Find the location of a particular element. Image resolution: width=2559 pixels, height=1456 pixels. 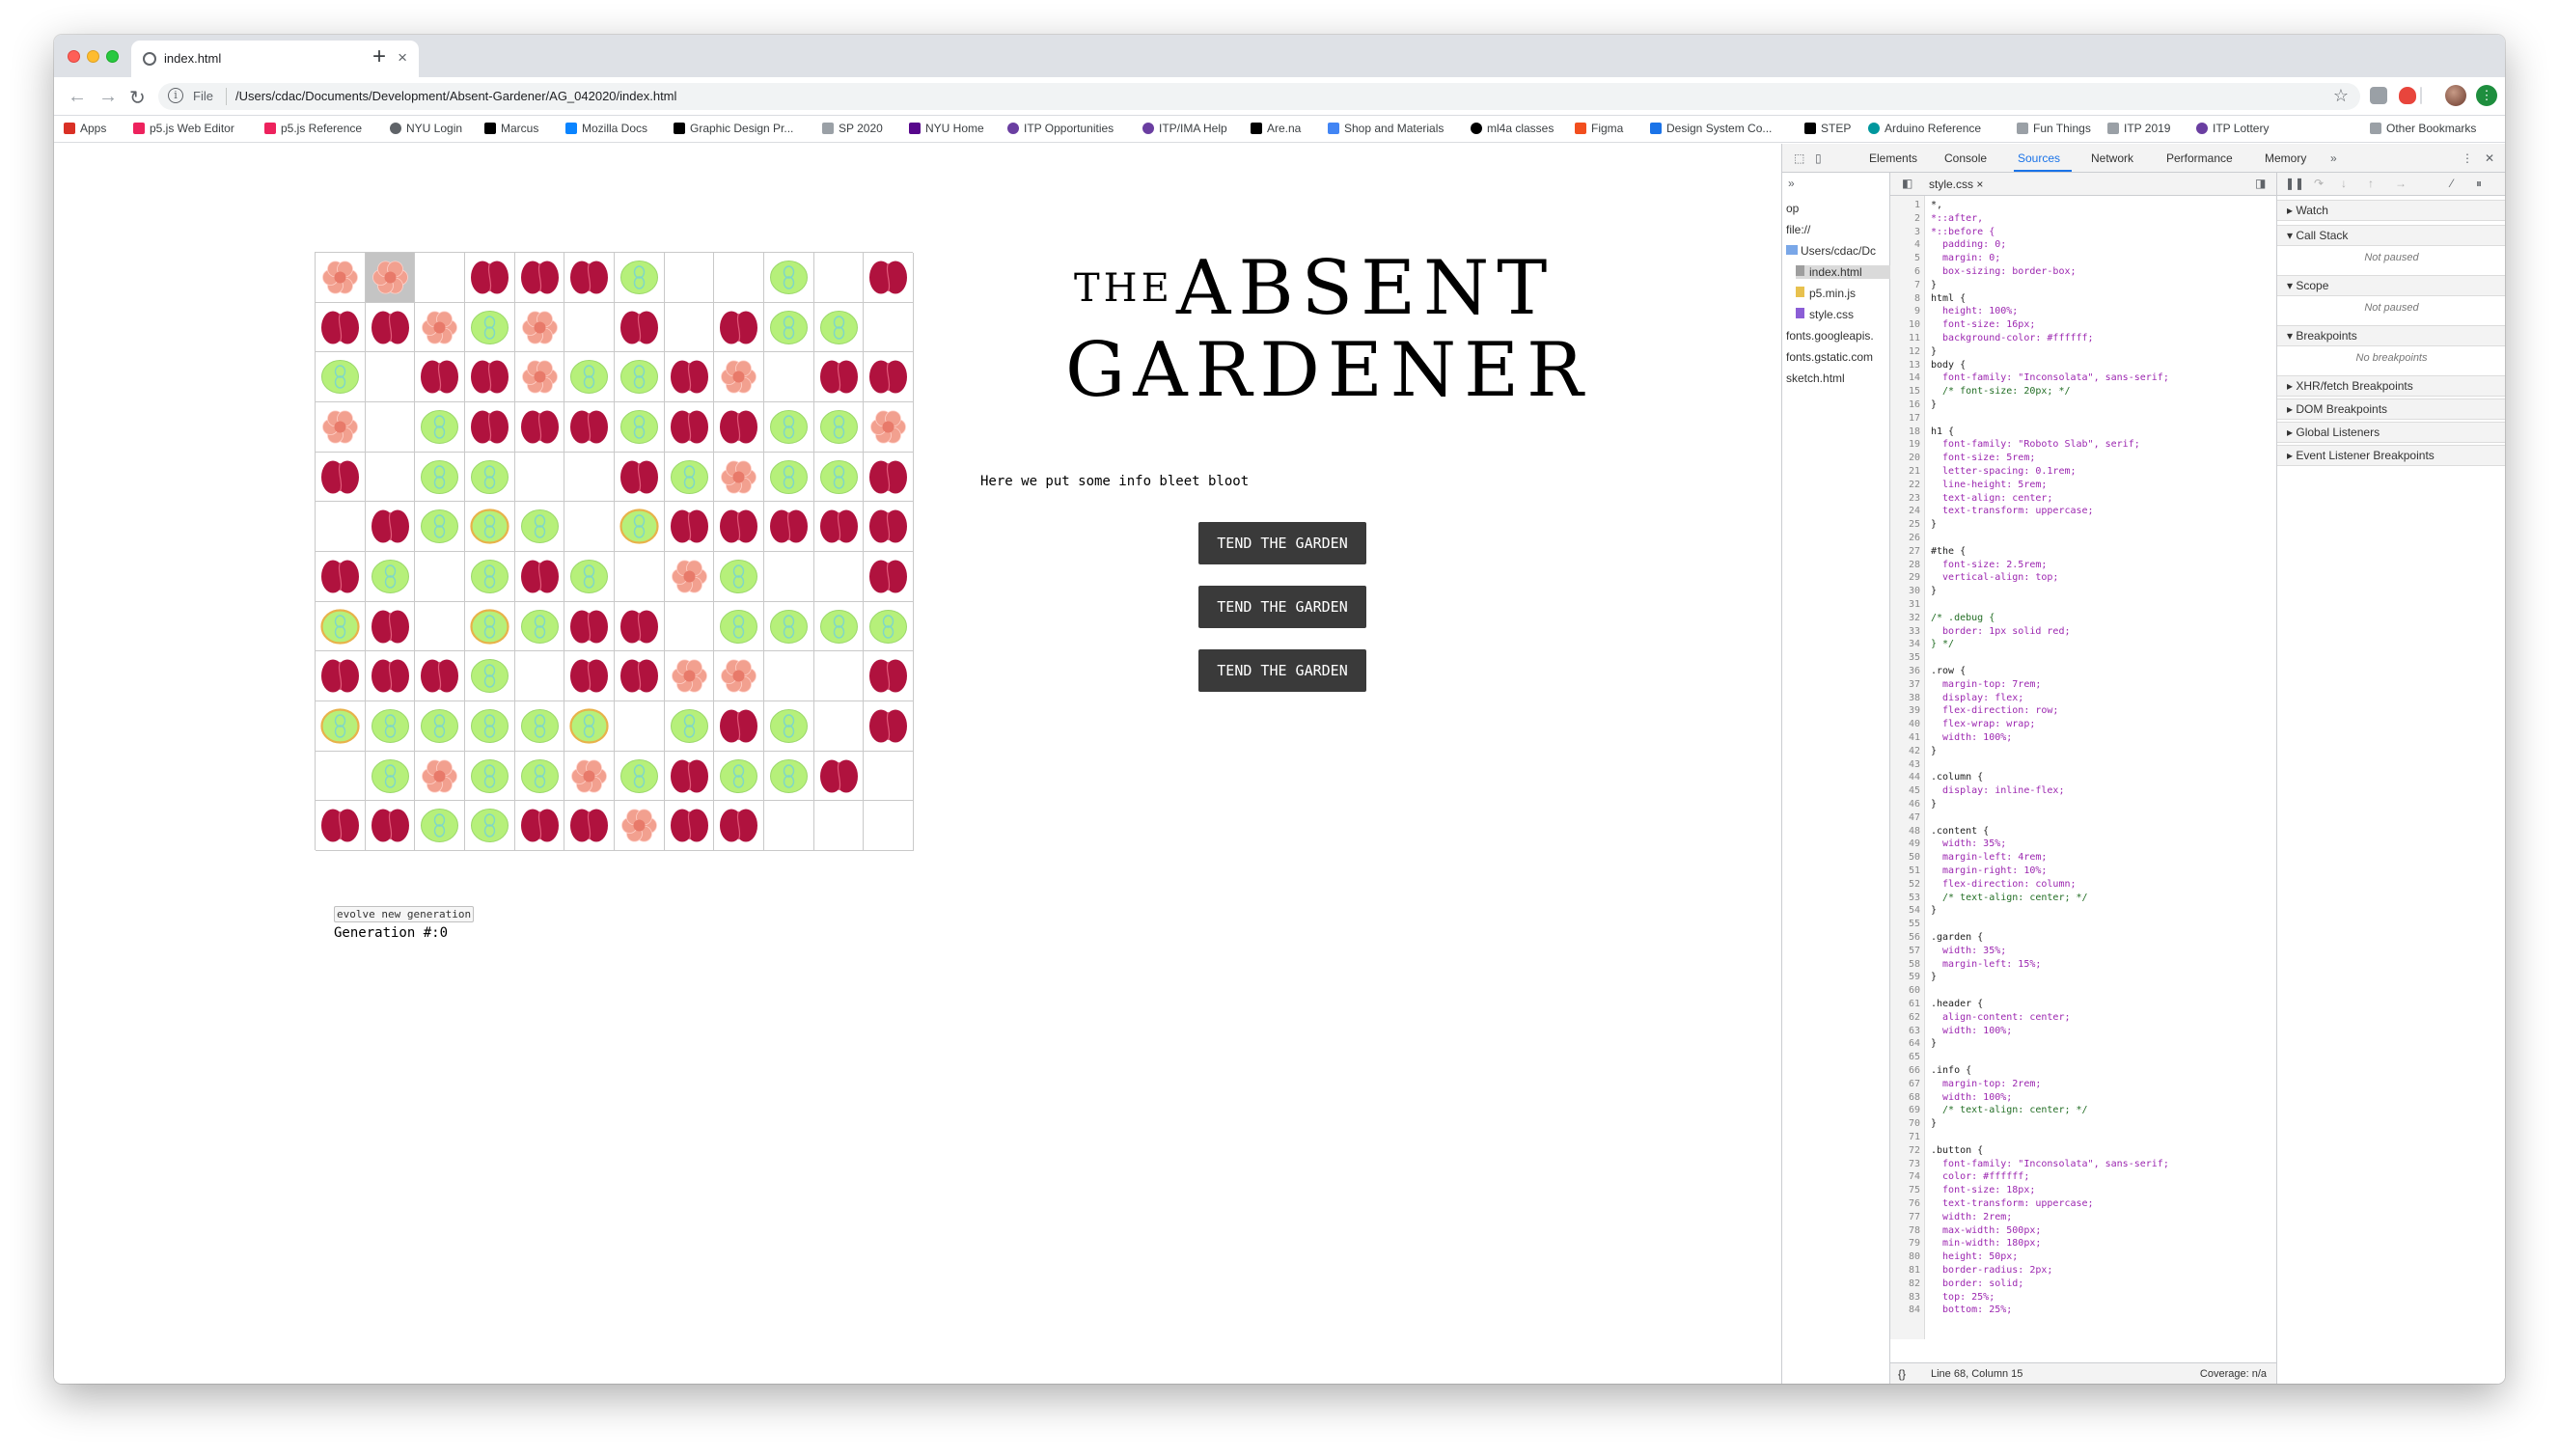

bookmark-item: NYU Login is located at coordinates (426, 128).